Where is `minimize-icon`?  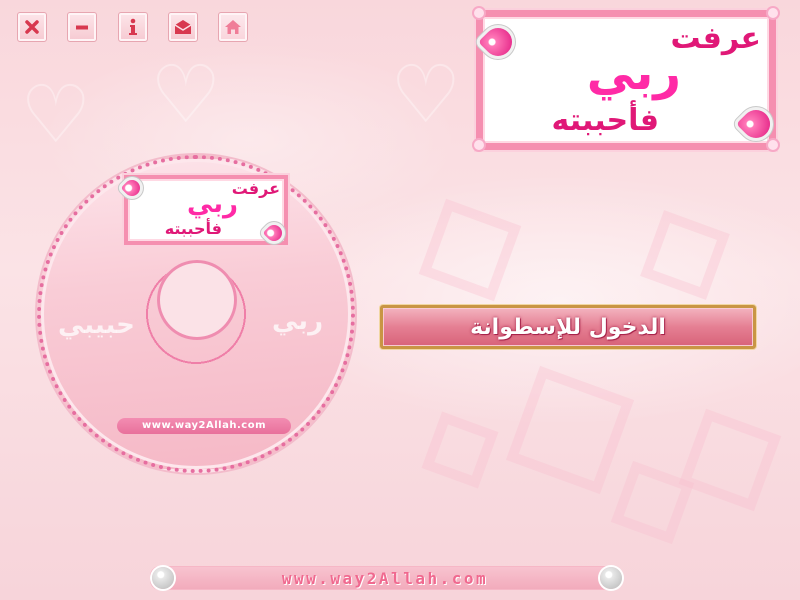 minimize-icon is located at coordinates (82, 27).